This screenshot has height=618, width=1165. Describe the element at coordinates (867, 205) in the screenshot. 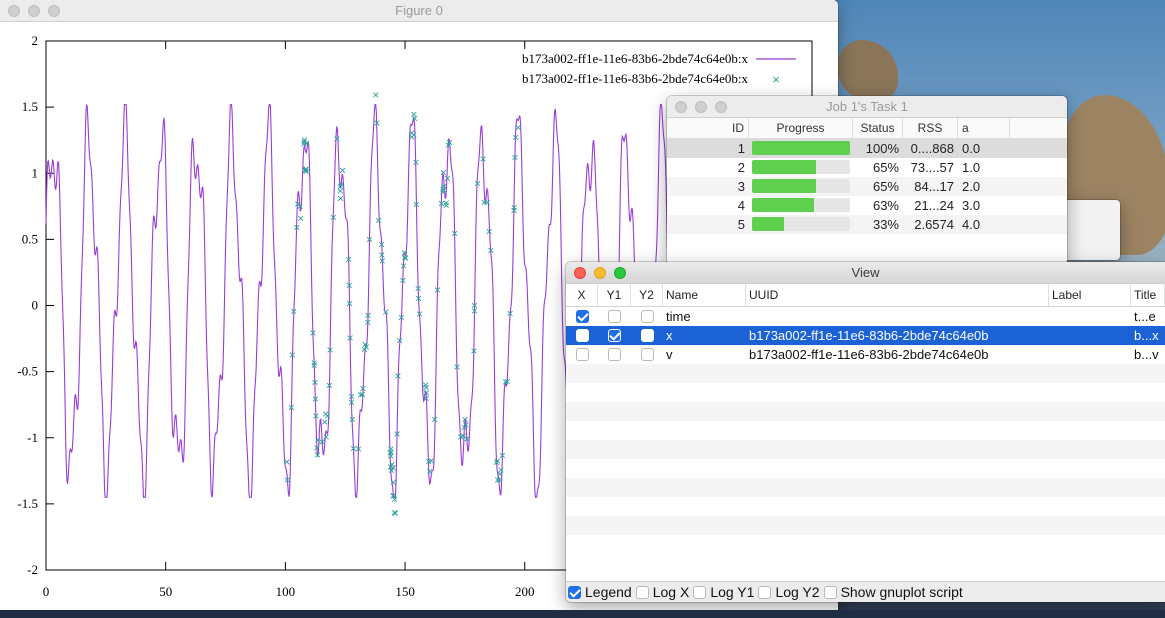

I see `job-row: 4 63% 21...24 3.0` at that location.